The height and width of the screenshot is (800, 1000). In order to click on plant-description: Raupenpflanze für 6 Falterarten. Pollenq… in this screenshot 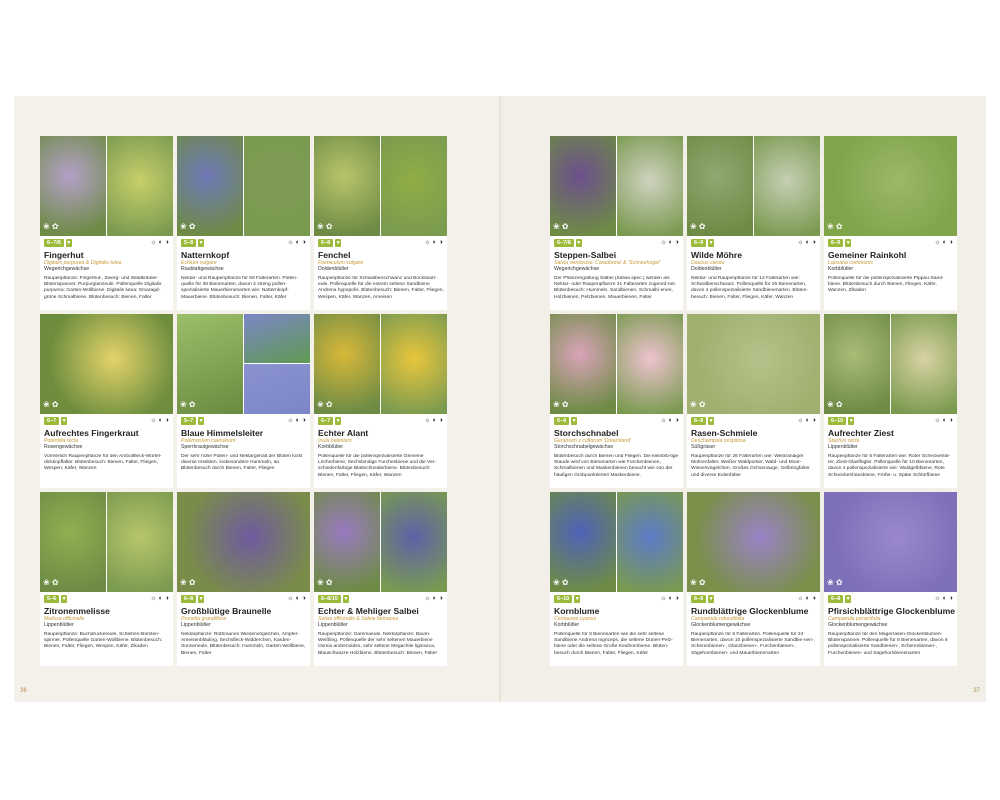, I will do `click(753, 644)`.